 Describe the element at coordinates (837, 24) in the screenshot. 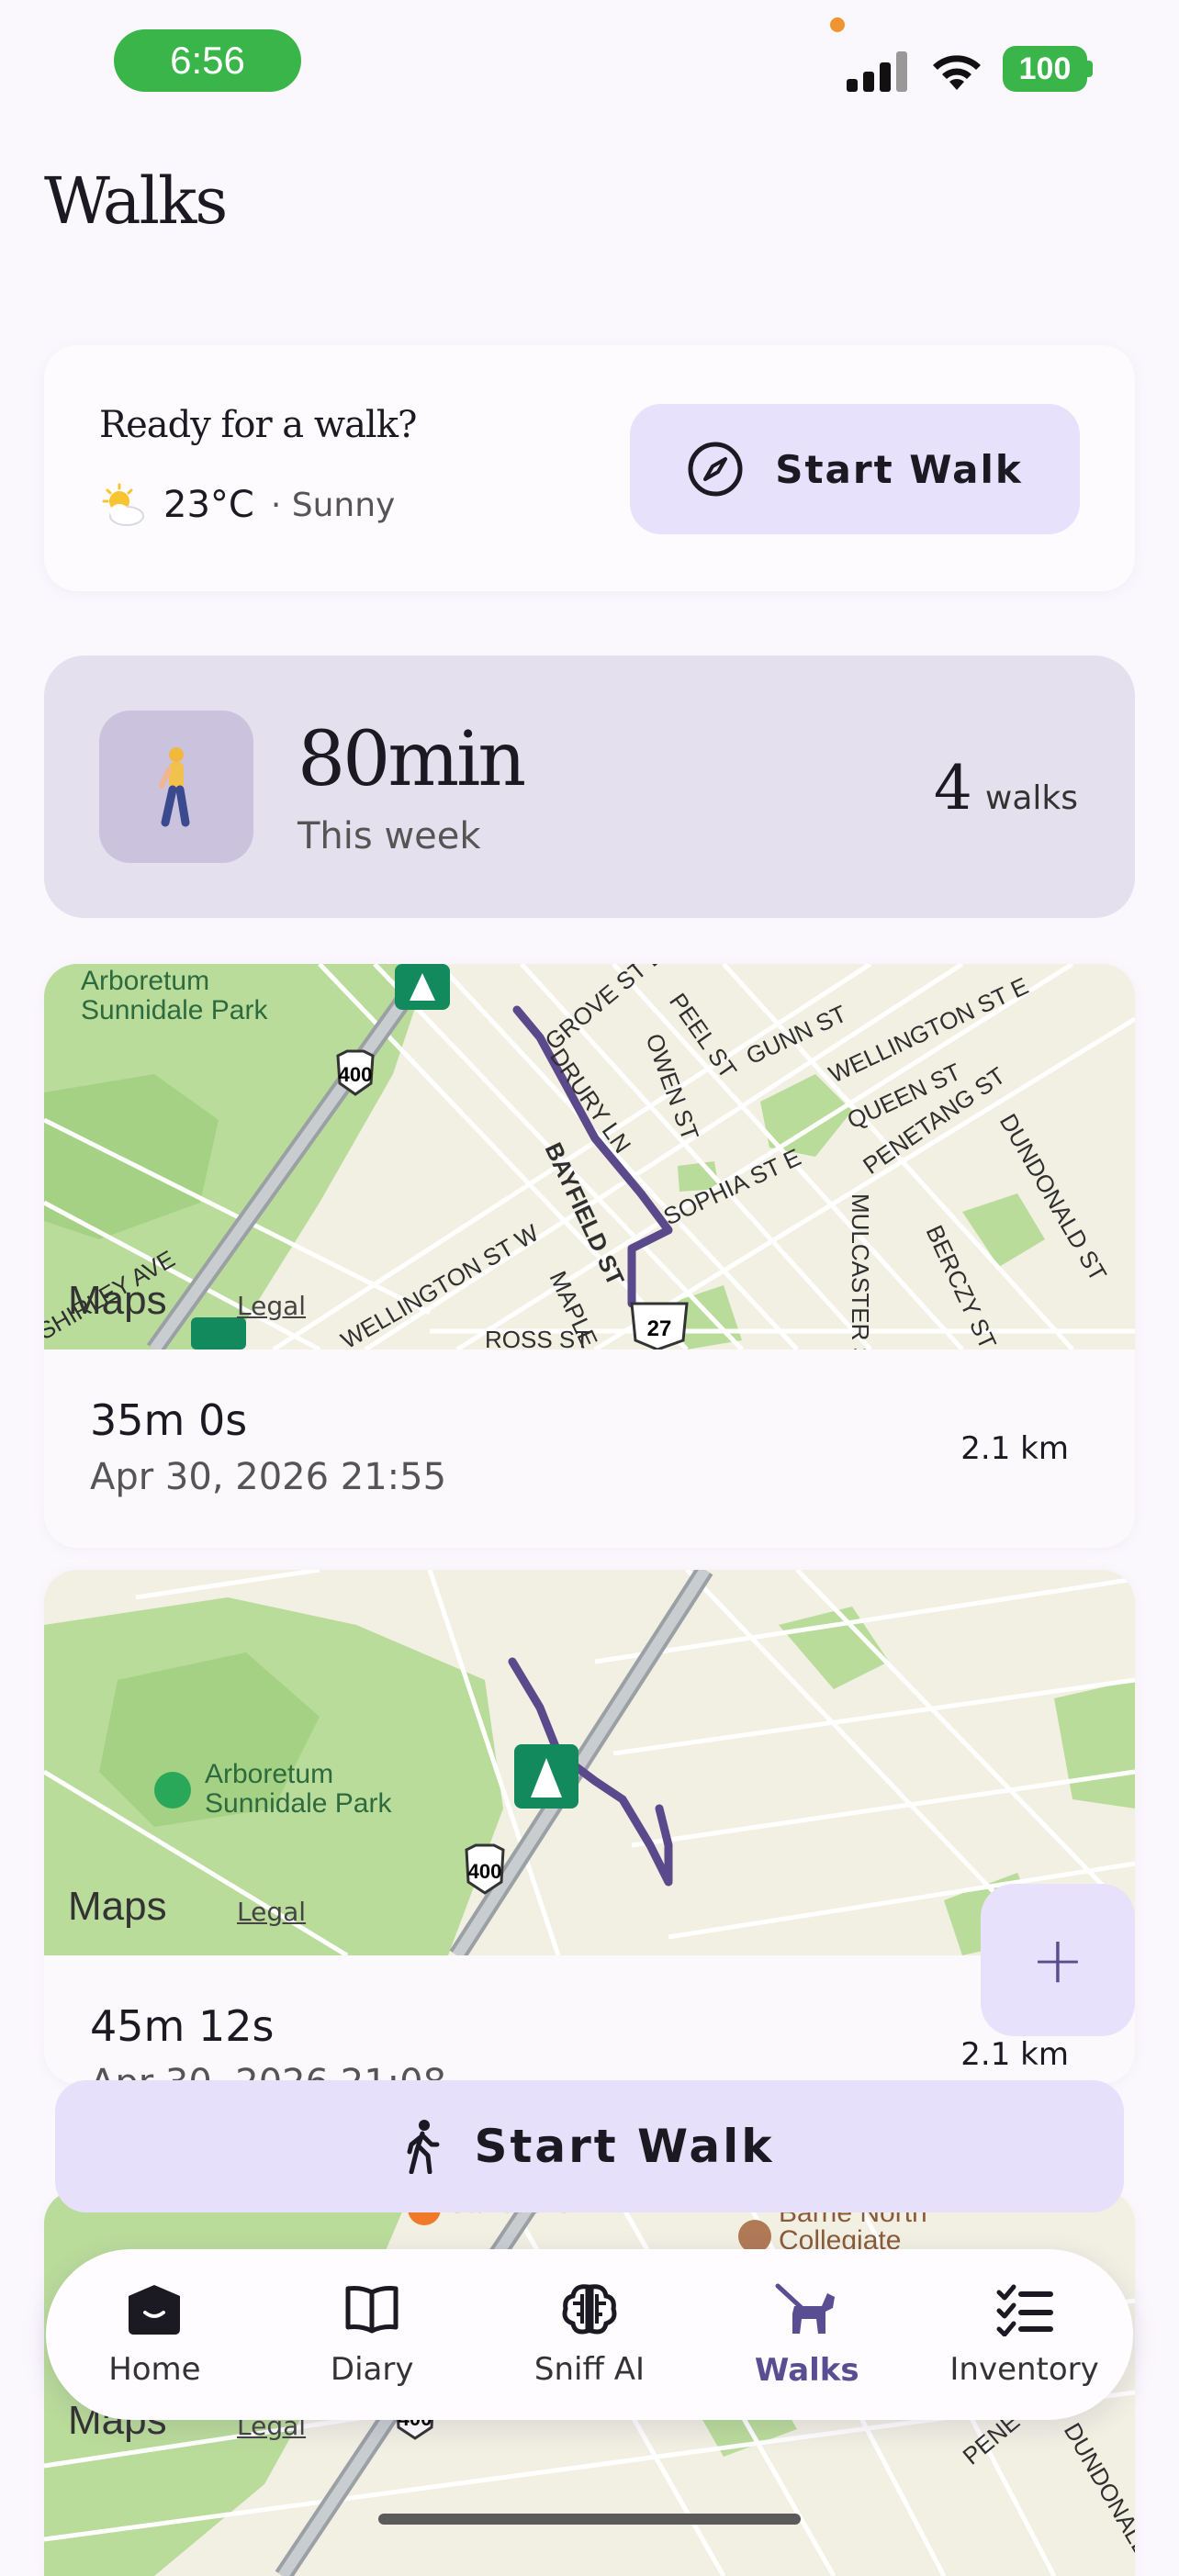

I see `privacy-indicator` at that location.